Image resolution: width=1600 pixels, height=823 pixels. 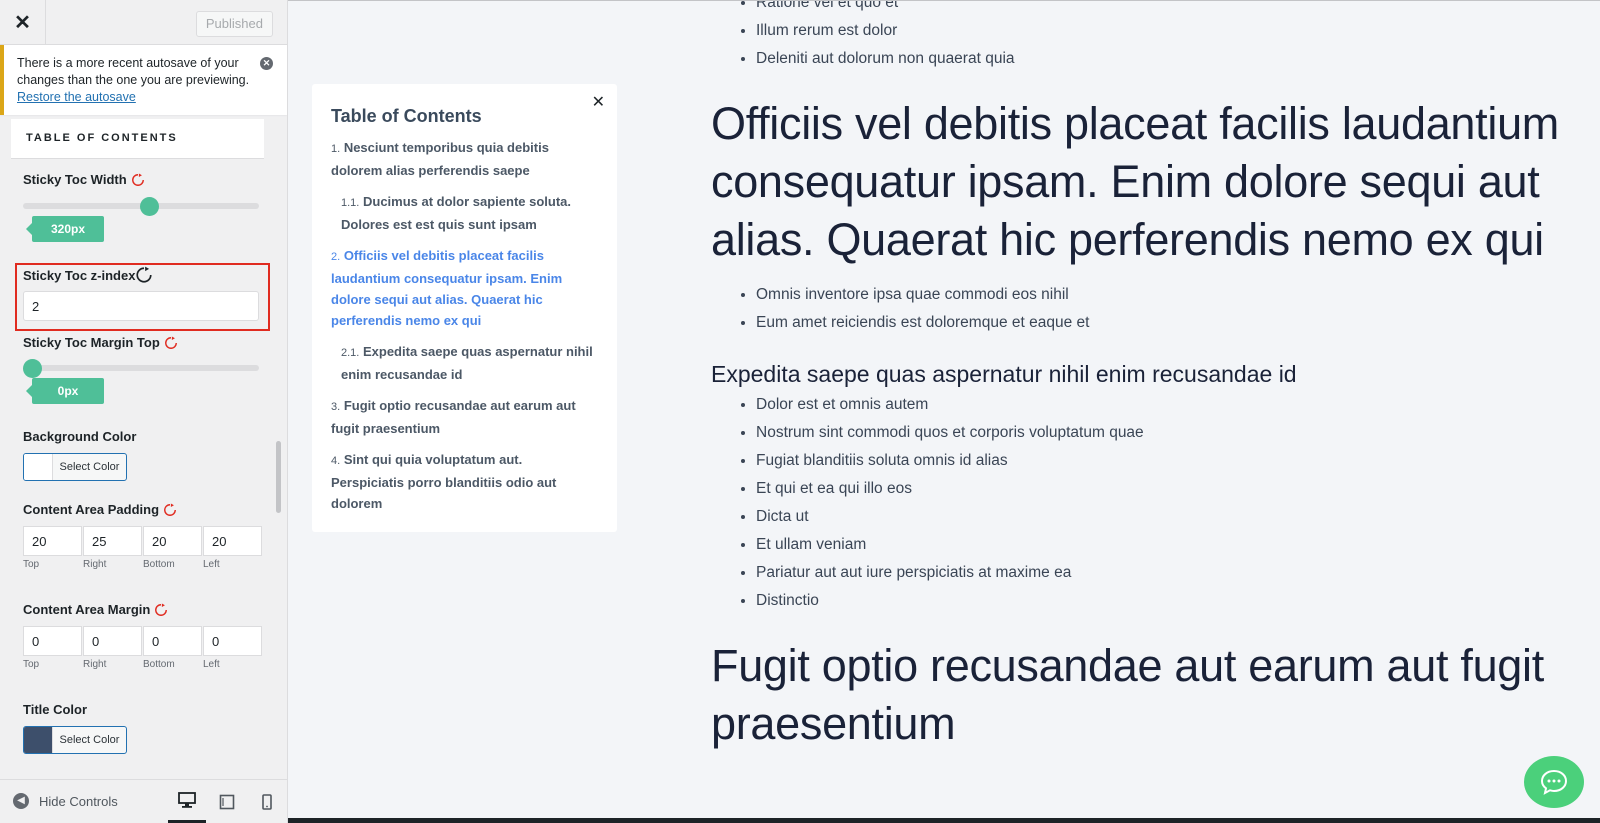 I want to click on content-area-margin-inputs: Top Right Bottom Left, so click(x=142, y=648).